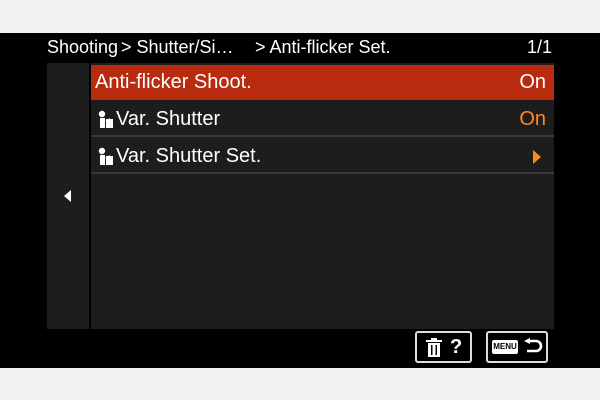 This screenshot has width=600, height=400. I want to click on menu-item-anti-flicker-shoot: Anti-flicker Shoot. On, so click(322, 82).